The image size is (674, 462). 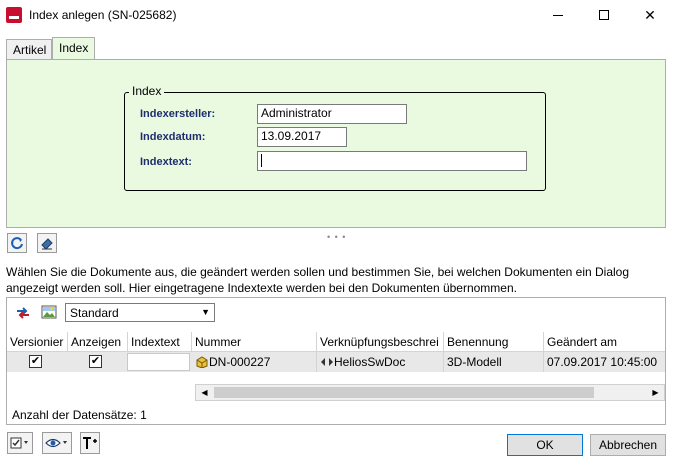 I want to click on row-nummer-cell: DN-000227, so click(x=254, y=362).